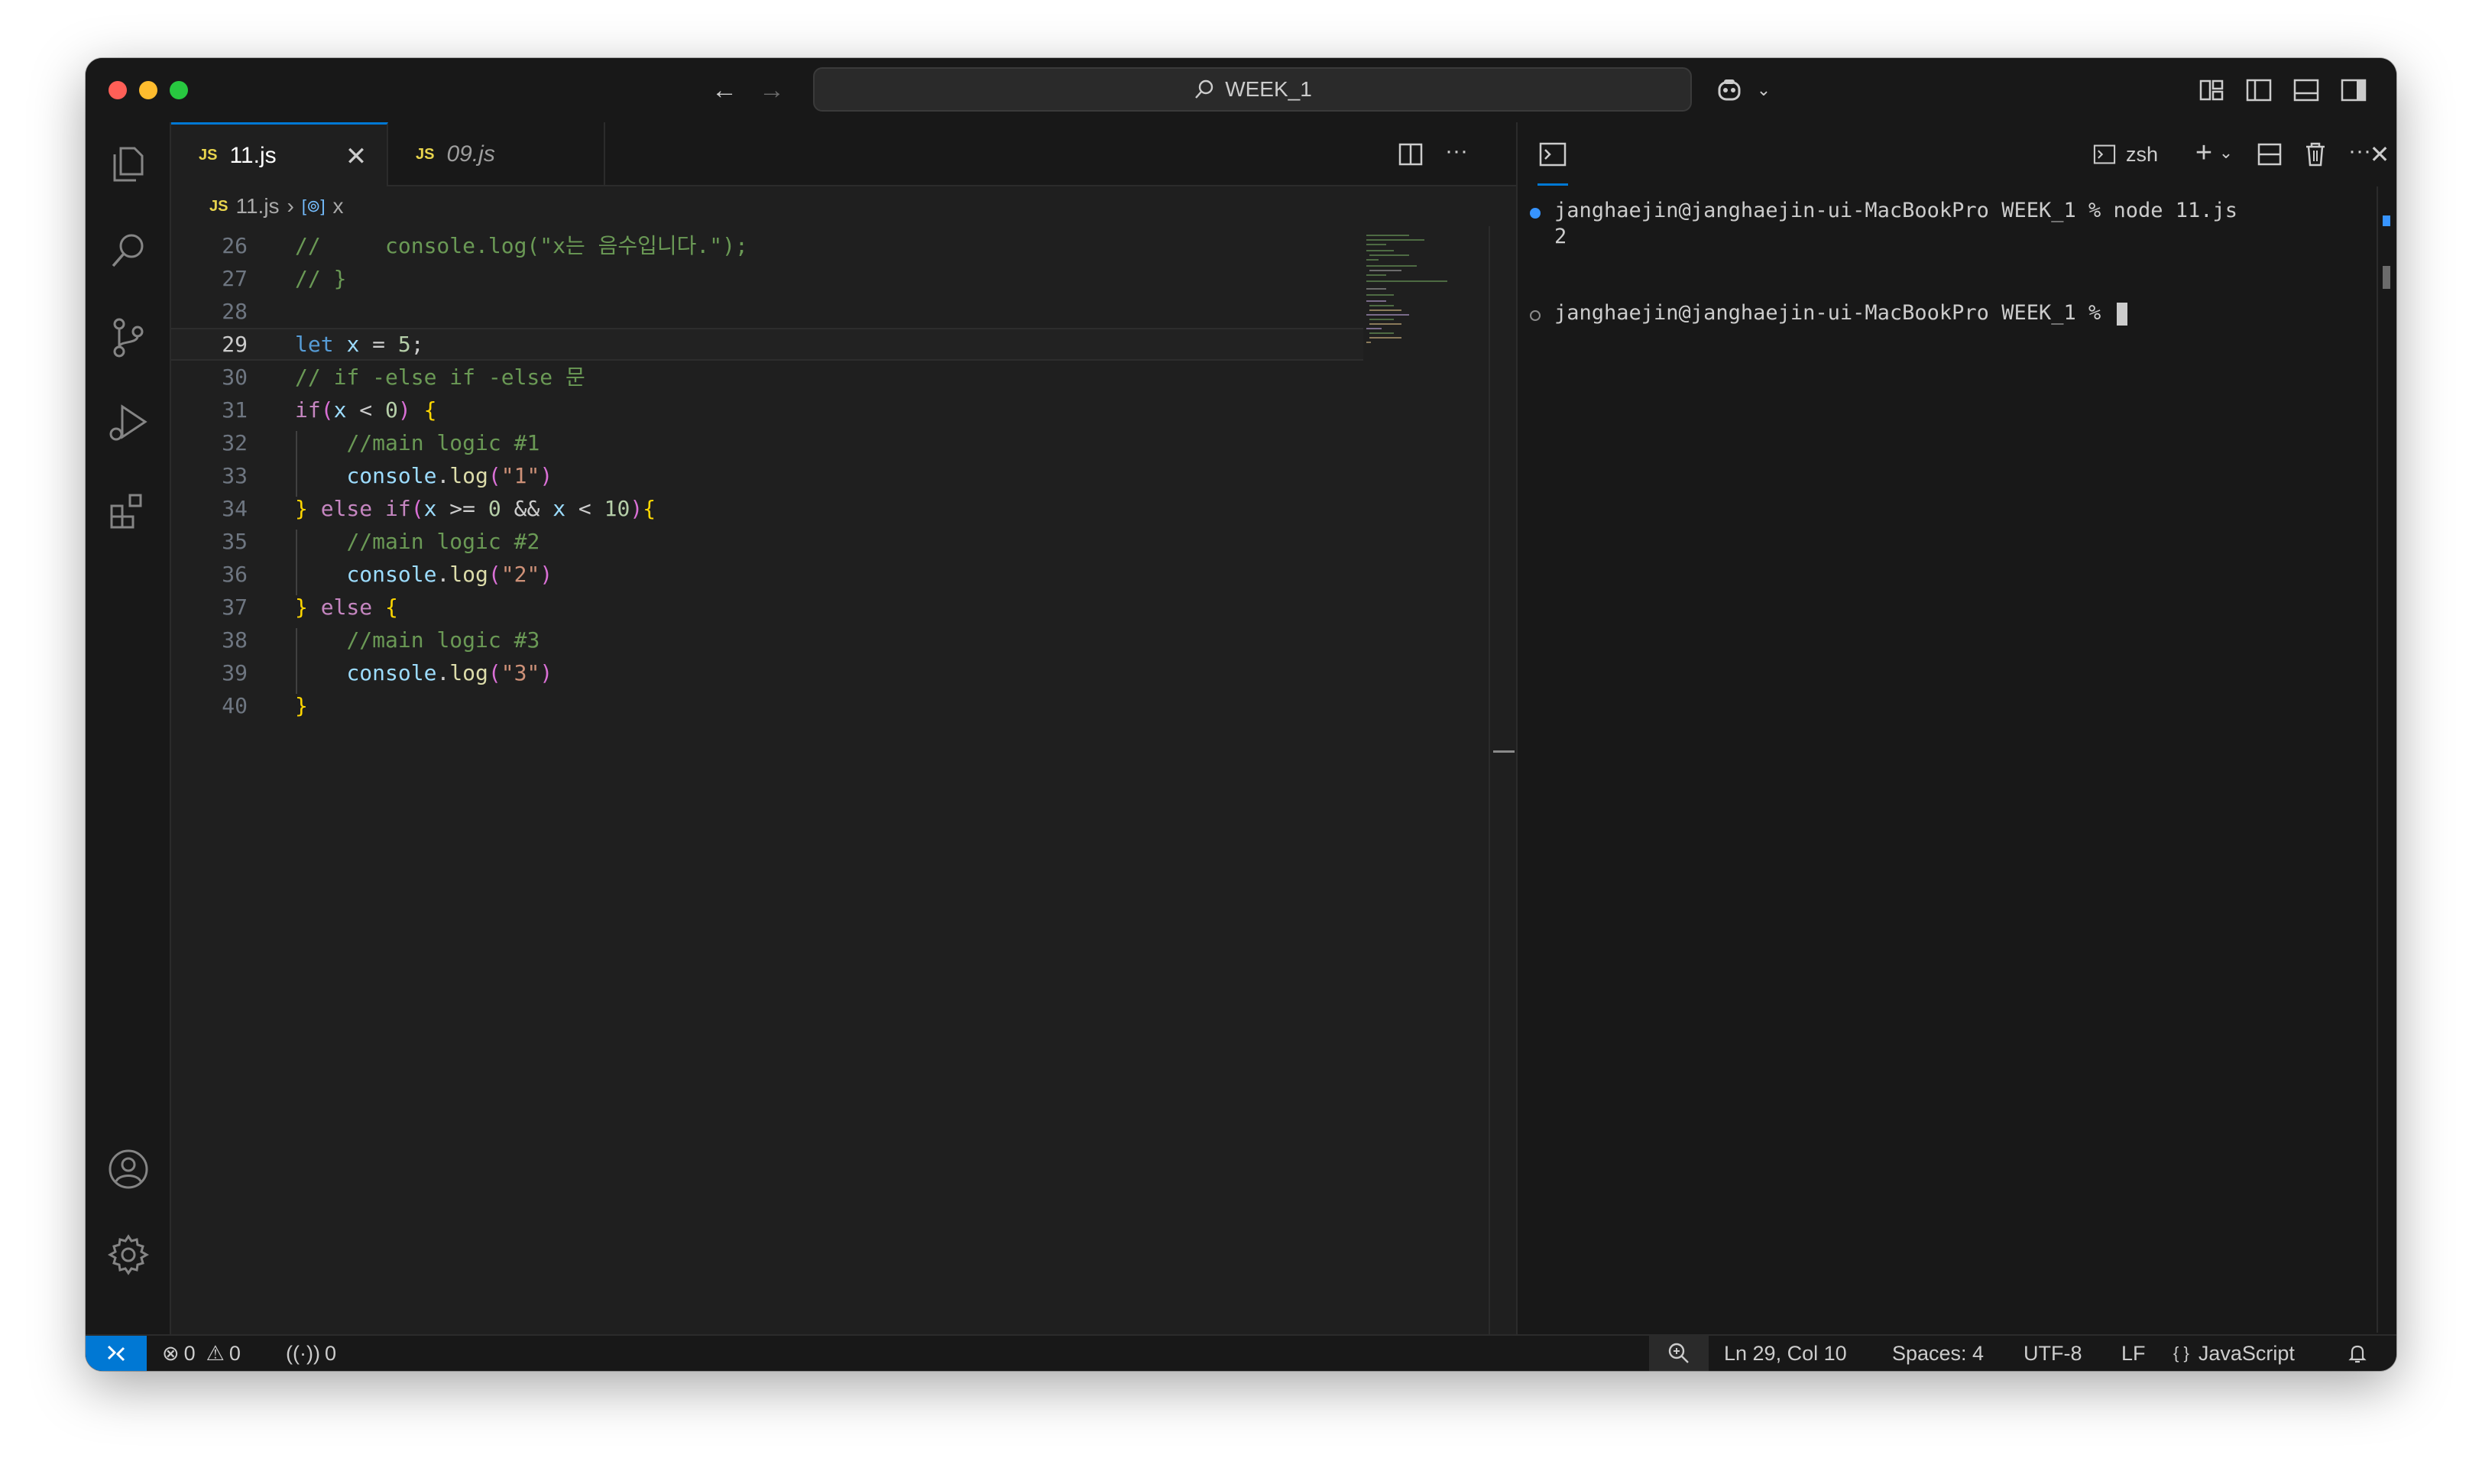  What do you see at coordinates (2133, 1354) in the screenshot?
I see `line-ending-status: LF` at bounding box center [2133, 1354].